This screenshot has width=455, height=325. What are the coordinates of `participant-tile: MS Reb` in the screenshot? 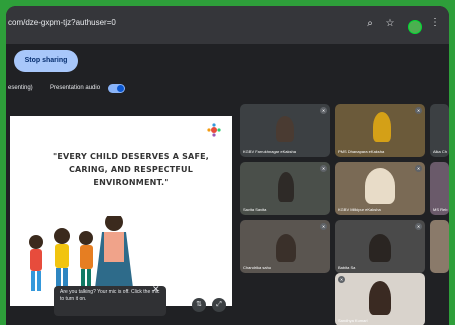 It's located at (439, 188).